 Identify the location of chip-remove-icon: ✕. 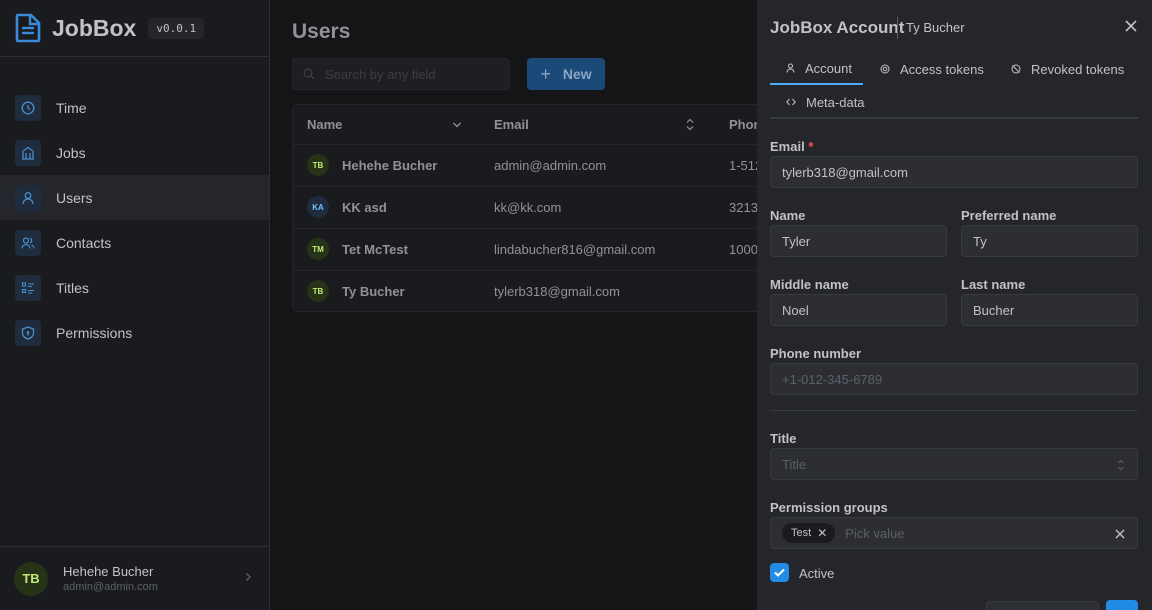
(822, 533).